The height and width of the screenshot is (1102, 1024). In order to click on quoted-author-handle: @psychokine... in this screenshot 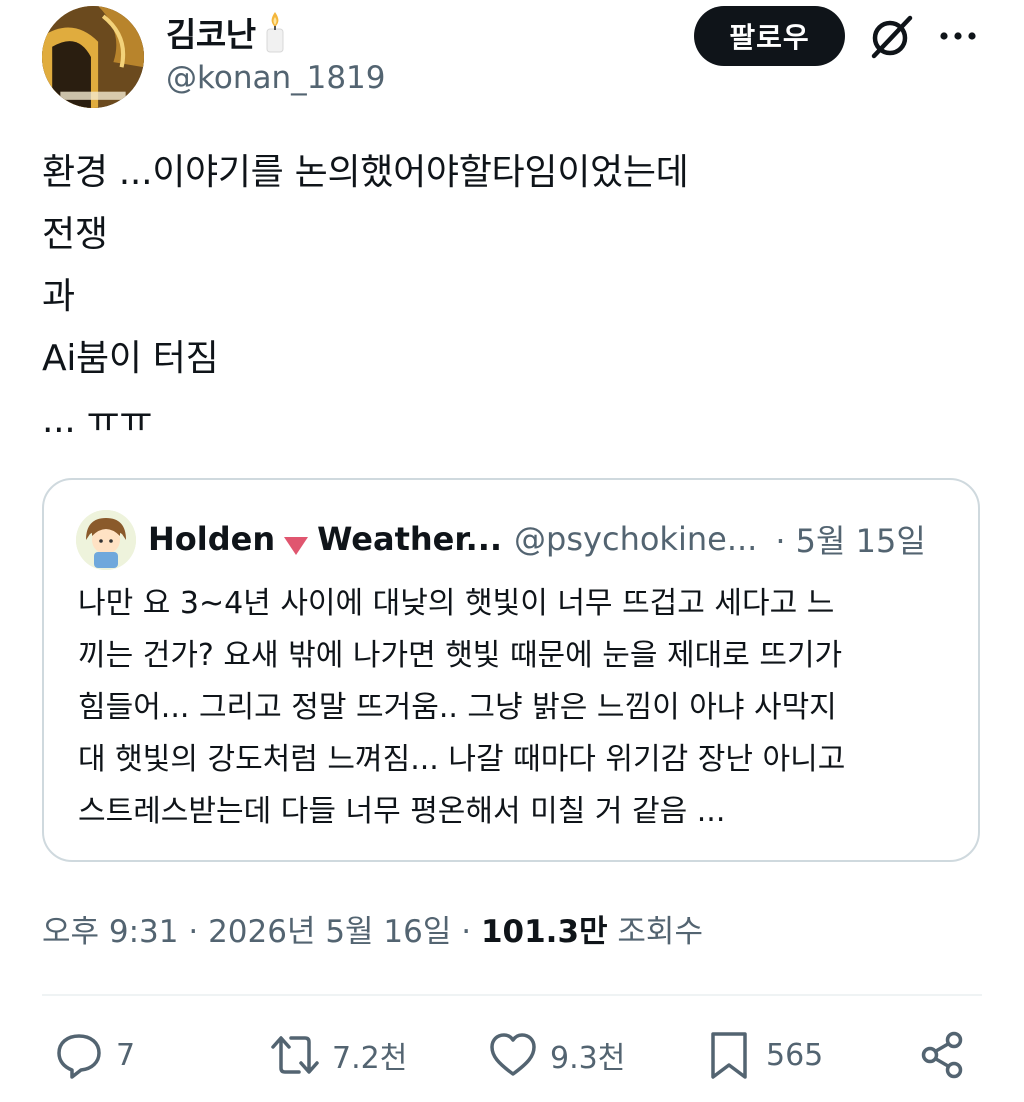, I will do `click(635, 539)`.